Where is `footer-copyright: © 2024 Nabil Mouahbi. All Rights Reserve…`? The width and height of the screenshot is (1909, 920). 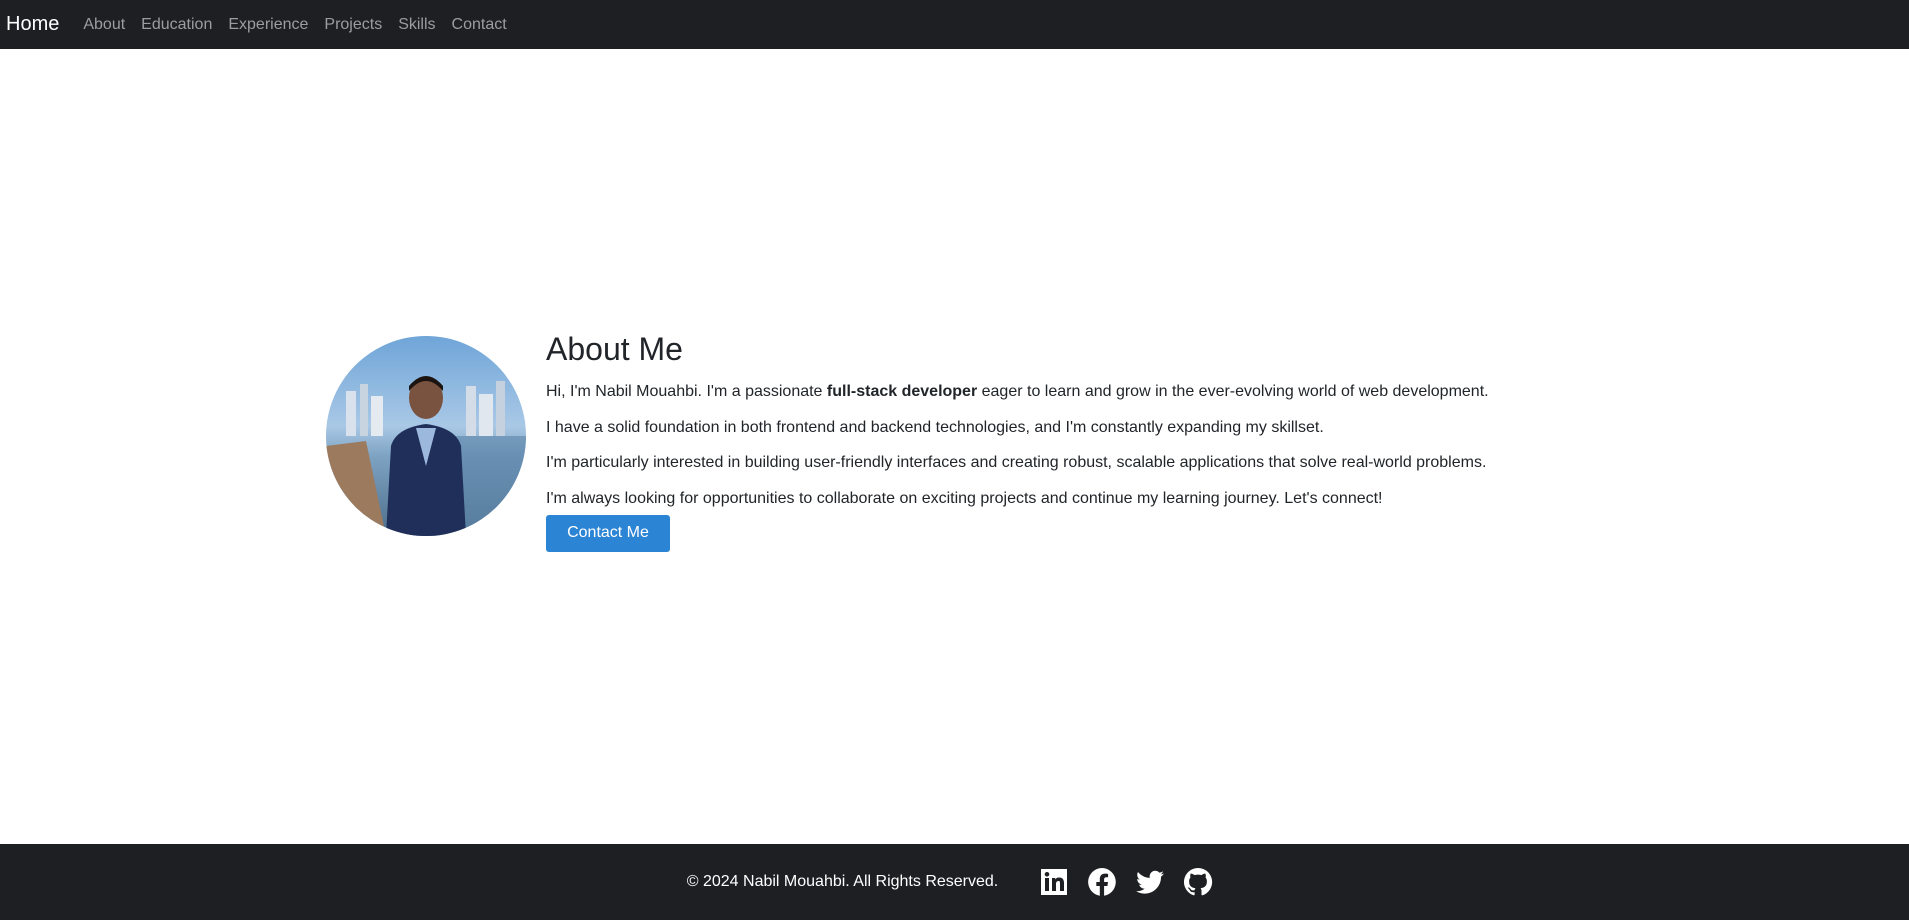
footer-copyright: © 2024 Nabil Mouahbi. All Rights Reserve… is located at coordinates (842, 881).